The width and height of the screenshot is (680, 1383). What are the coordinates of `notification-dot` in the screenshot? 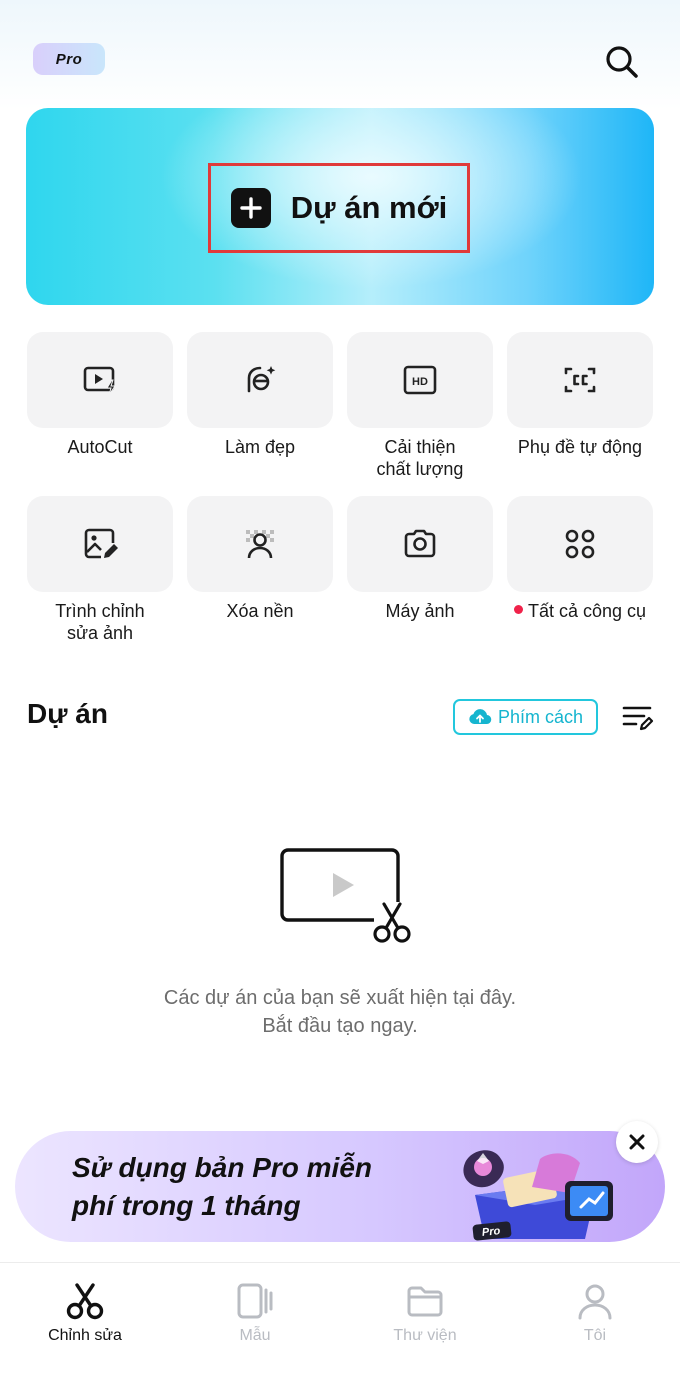 It's located at (518, 609).